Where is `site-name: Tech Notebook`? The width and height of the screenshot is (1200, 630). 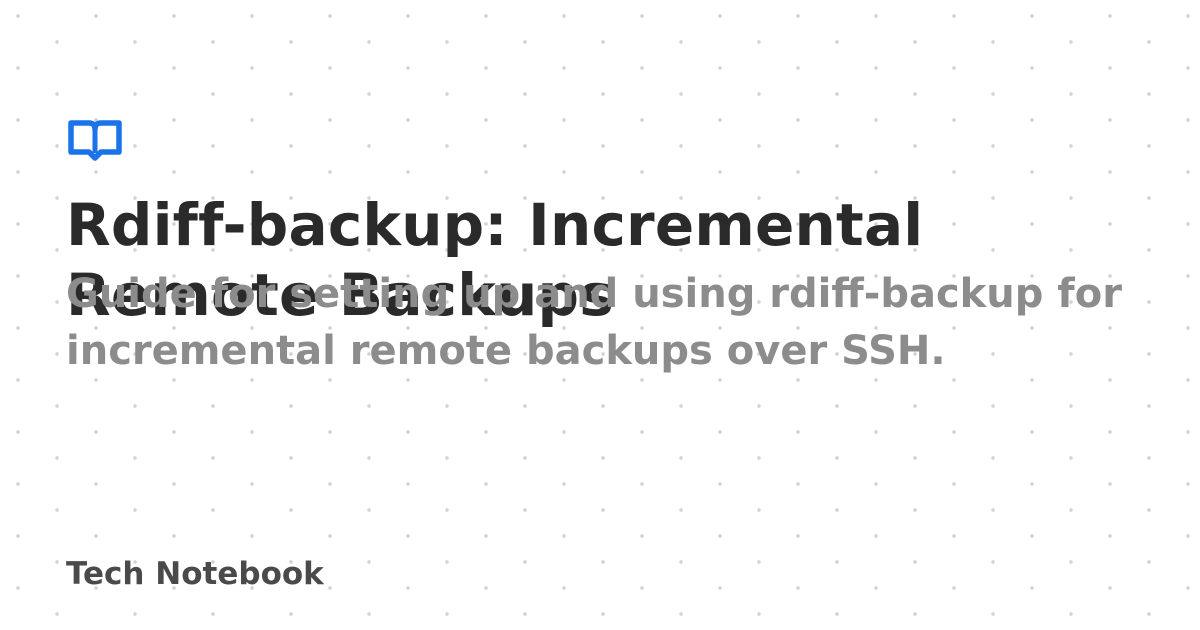
site-name: Tech Notebook is located at coordinates (195, 574).